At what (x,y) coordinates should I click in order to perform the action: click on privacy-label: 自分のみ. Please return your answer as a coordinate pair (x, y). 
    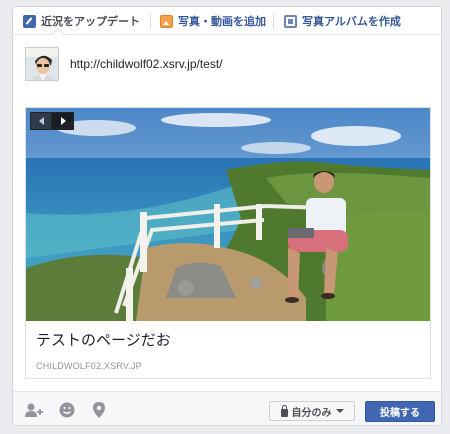
    Looking at the image, I should click on (311, 413).